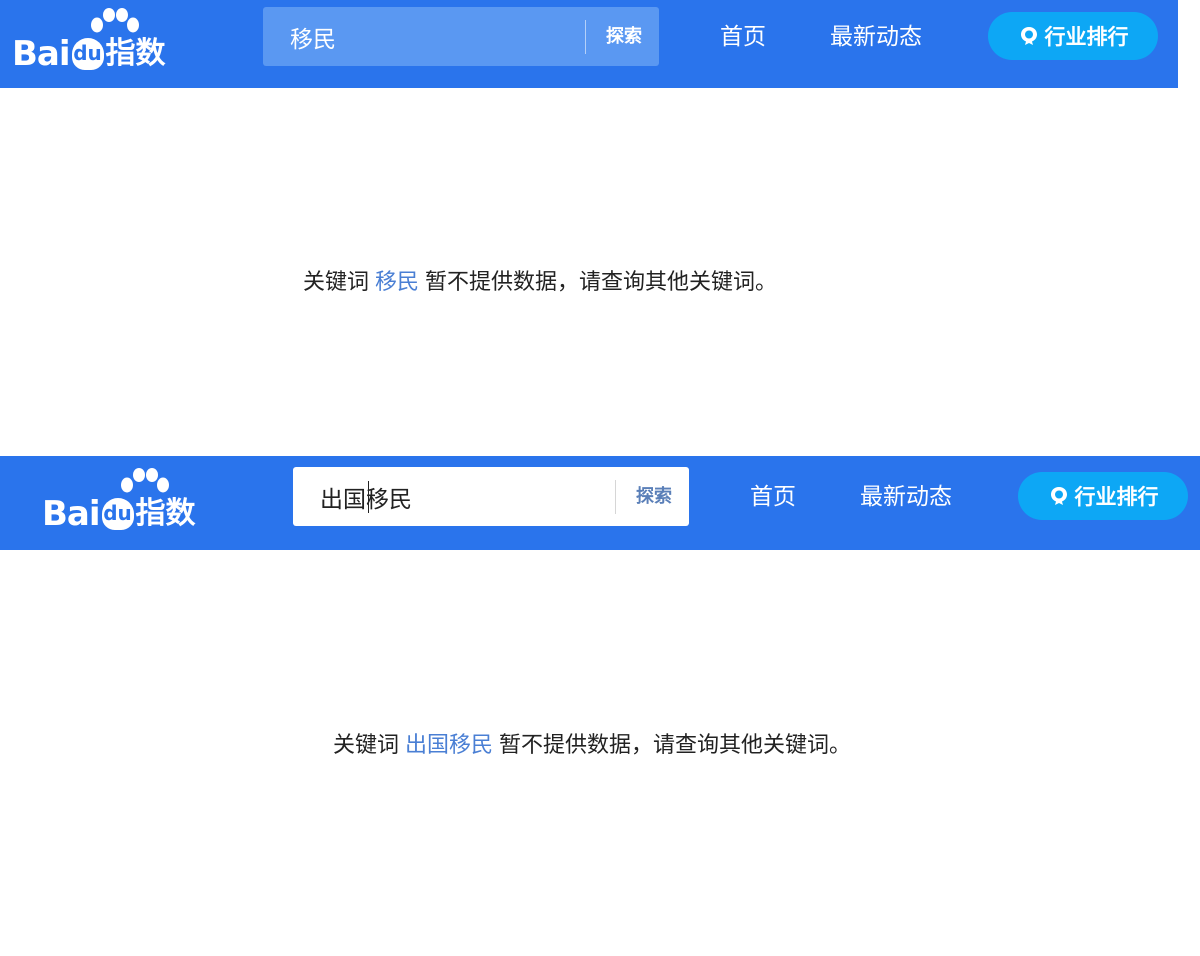  Describe the element at coordinates (449, 745) in the screenshot. I see `message-keyword: 出国移民` at that location.